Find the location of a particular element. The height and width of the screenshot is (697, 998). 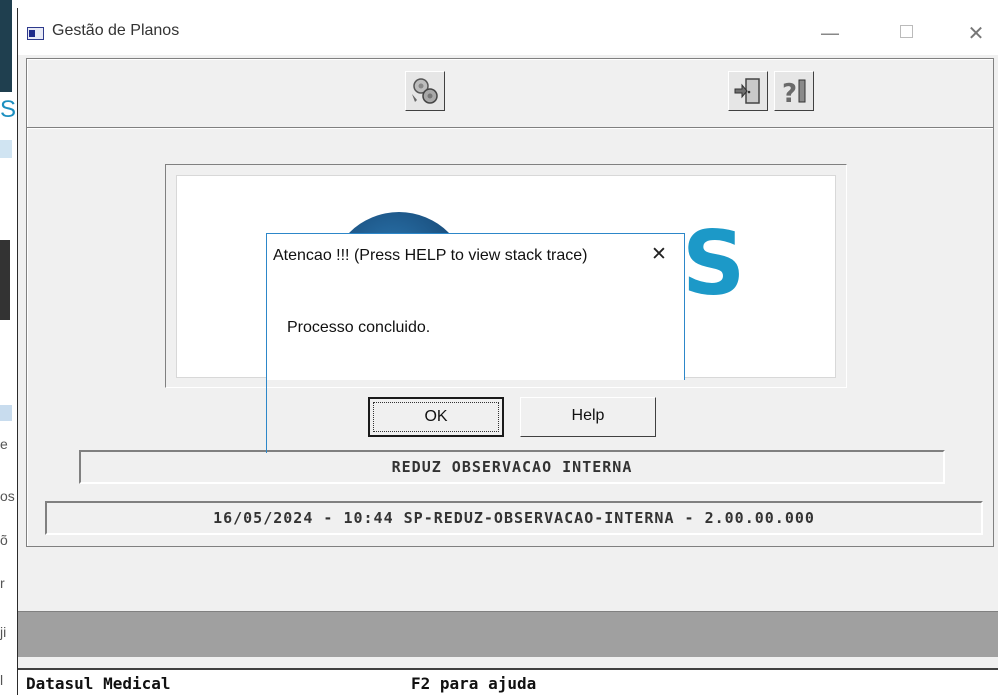

system-name: Datasul Medical is located at coordinates (98, 683).